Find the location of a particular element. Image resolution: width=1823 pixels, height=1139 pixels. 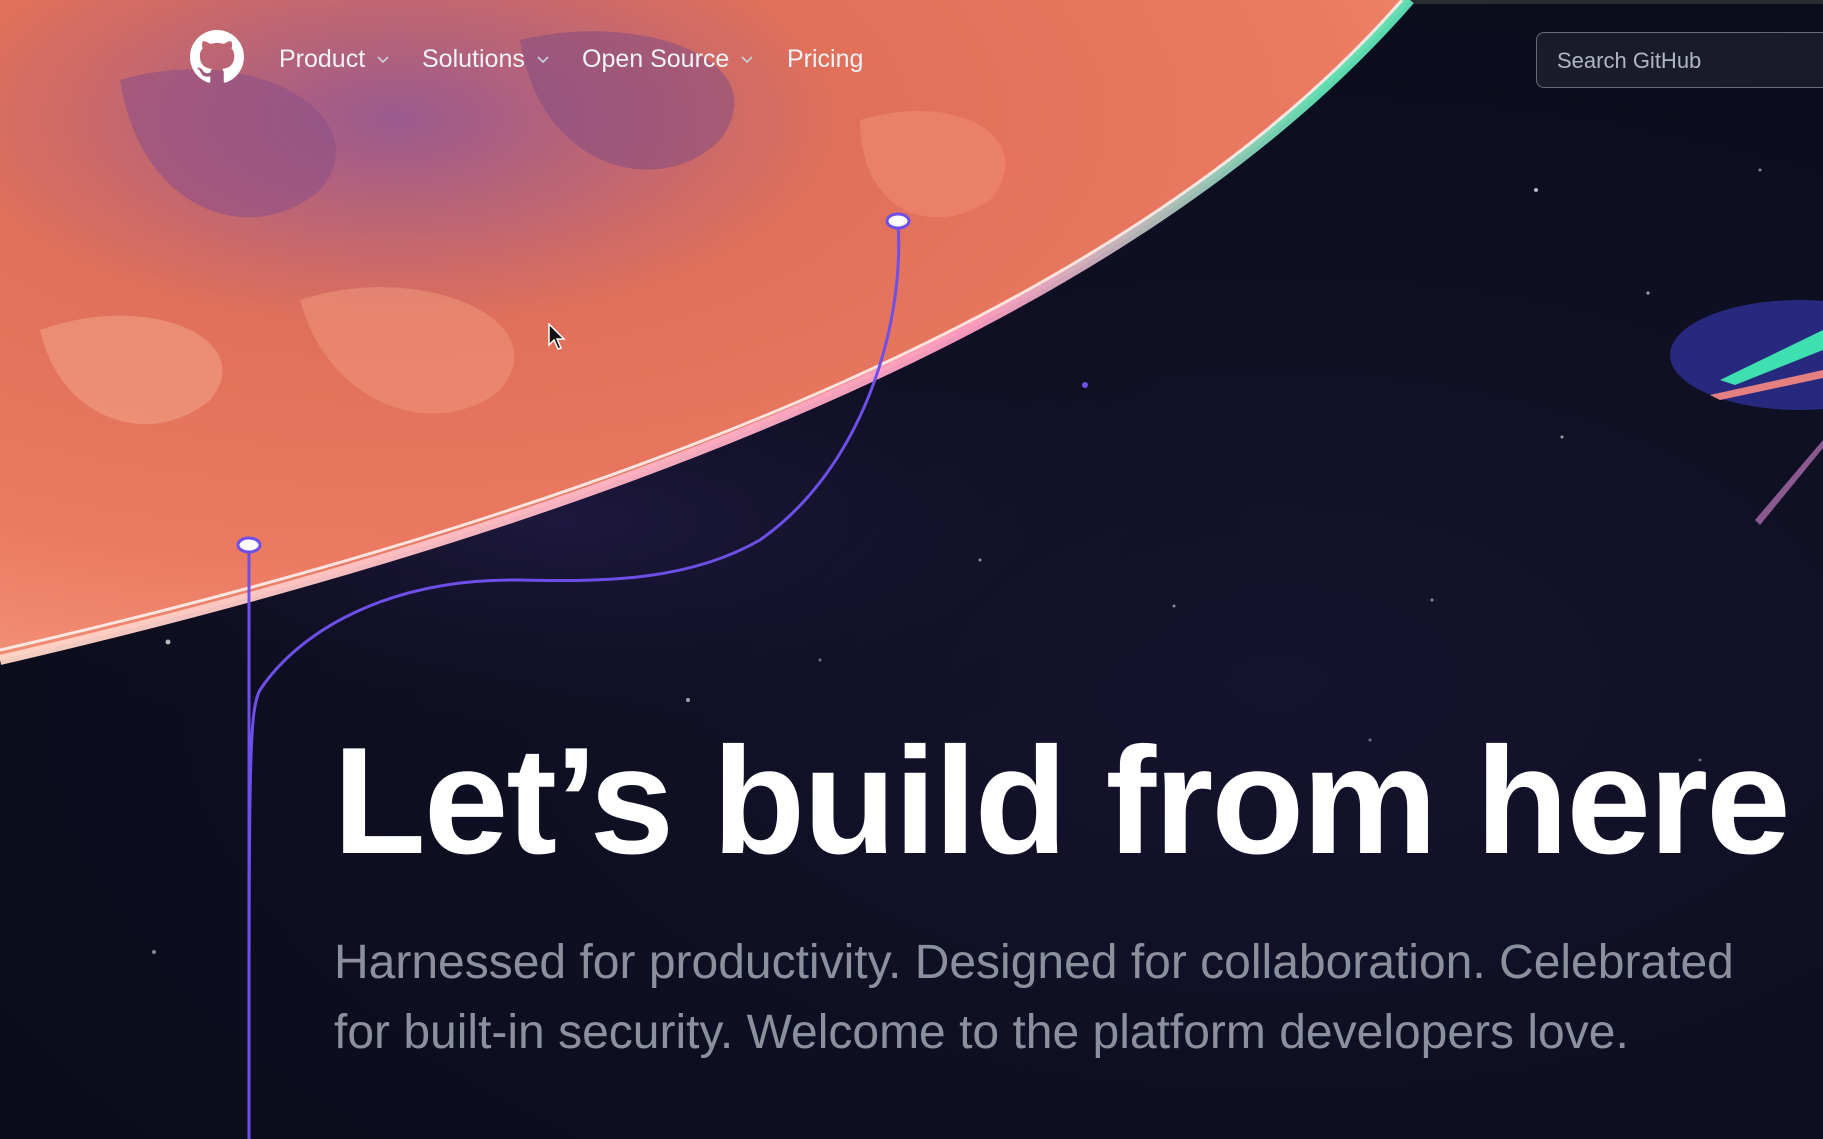

nav-open-source: Open Source is located at coordinates (668, 59).